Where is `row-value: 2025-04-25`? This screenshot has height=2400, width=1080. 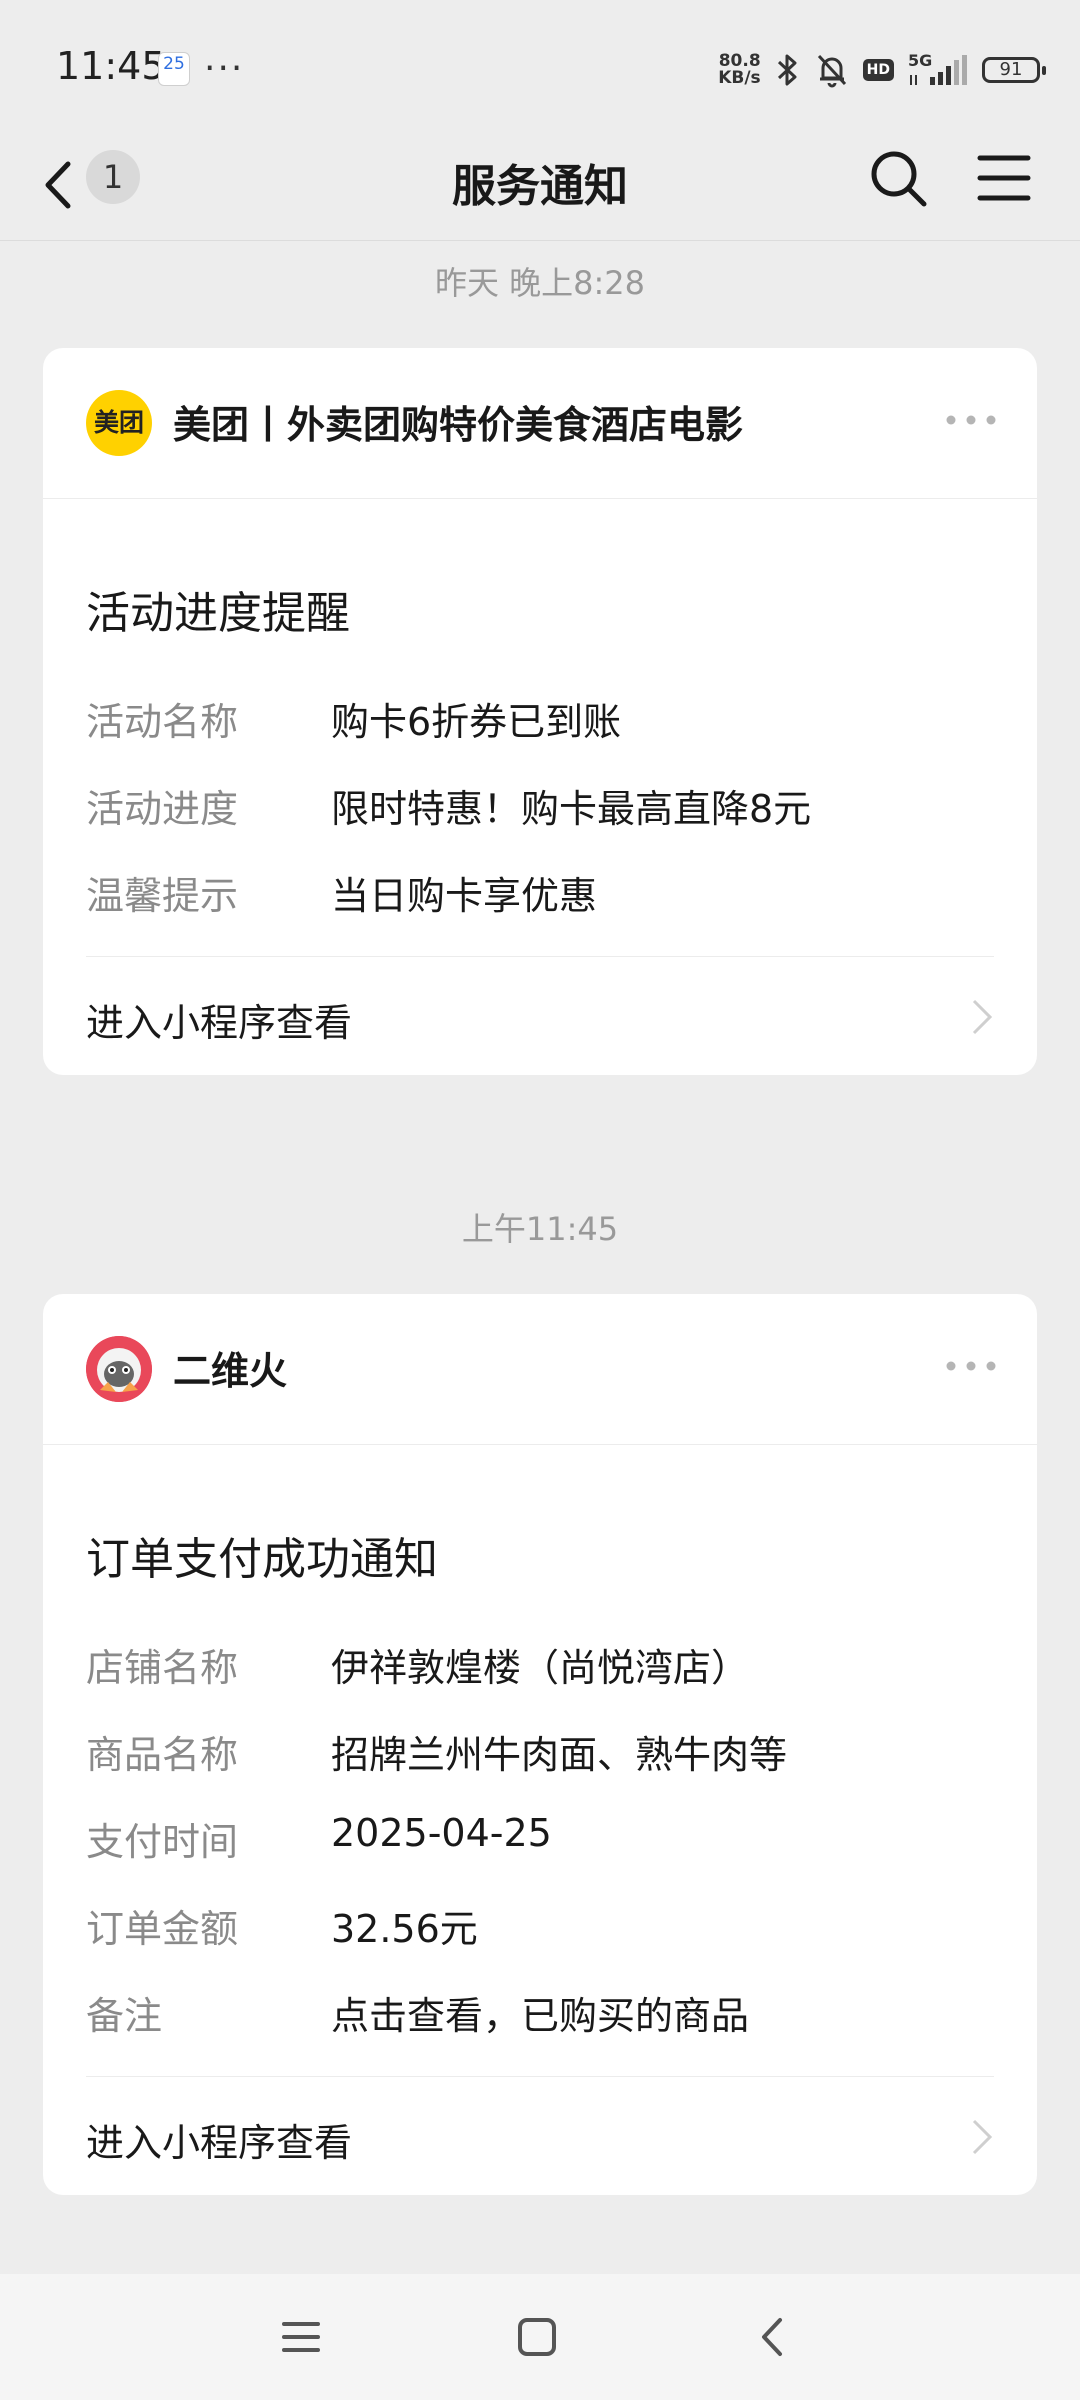 row-value: 2025-04-25 is located at coordinates (441, 1833).